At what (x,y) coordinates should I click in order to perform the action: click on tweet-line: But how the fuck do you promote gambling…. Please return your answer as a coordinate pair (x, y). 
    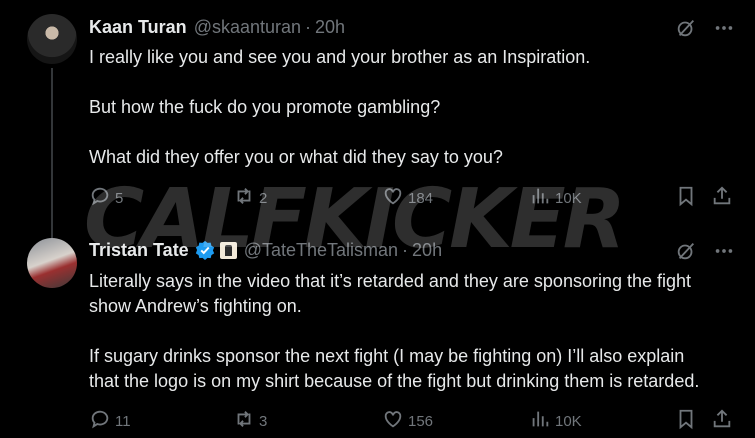
    Looking at the image, I should click on (265, 107).